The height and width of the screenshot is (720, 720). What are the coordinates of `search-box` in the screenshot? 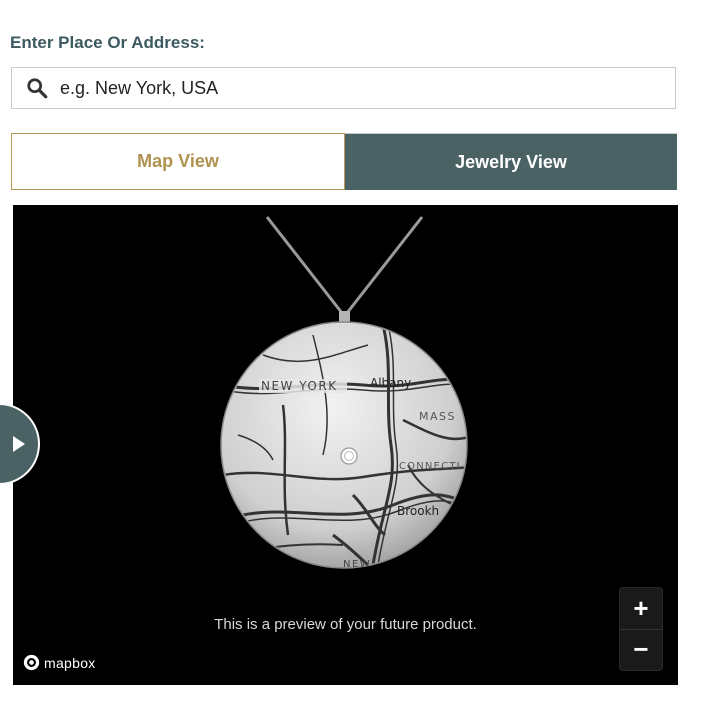 It's located at (343, 88).